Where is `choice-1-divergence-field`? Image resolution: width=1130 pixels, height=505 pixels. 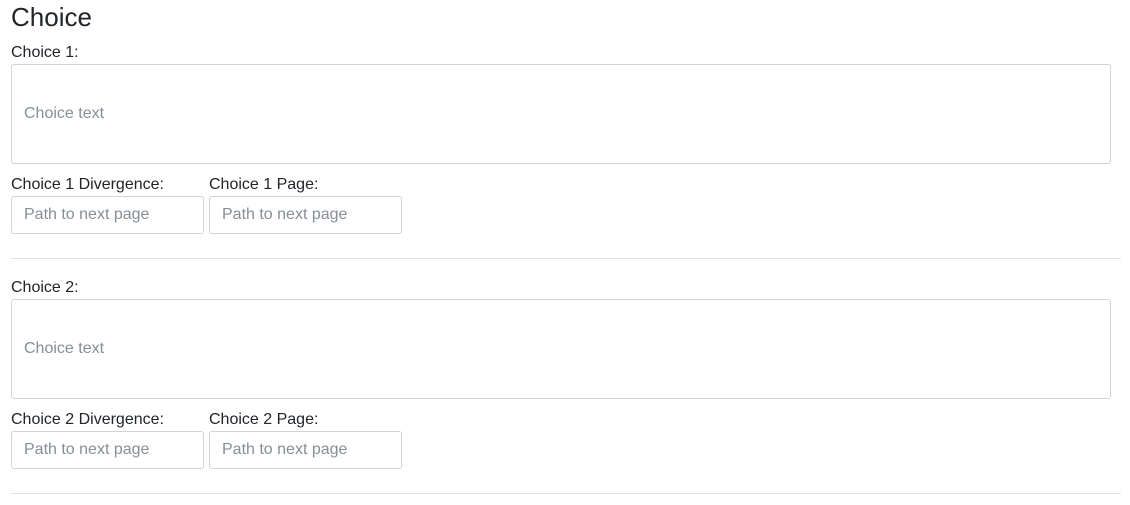 choice-1-divergence-field is located at coordinates (107, 215).